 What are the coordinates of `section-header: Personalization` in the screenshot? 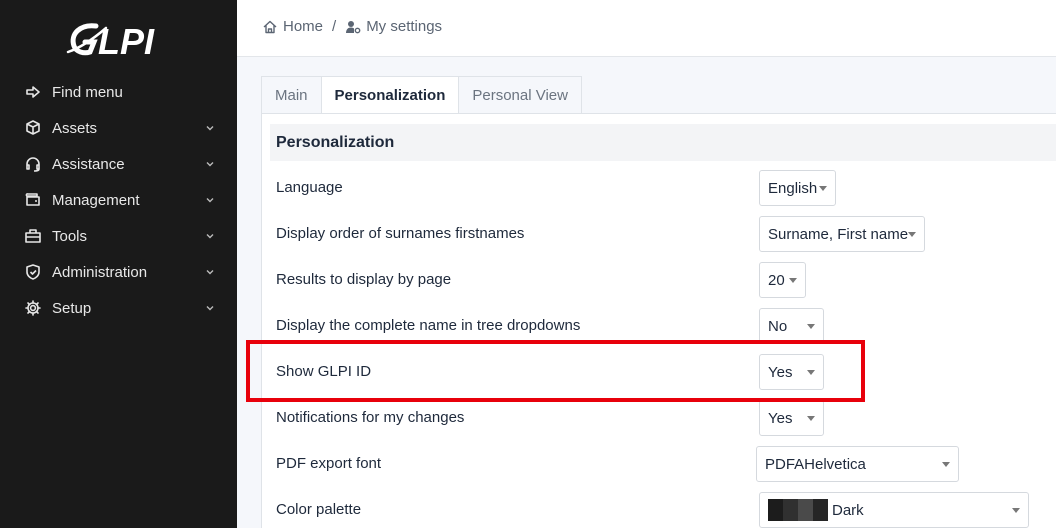 It's located at (663, 142).